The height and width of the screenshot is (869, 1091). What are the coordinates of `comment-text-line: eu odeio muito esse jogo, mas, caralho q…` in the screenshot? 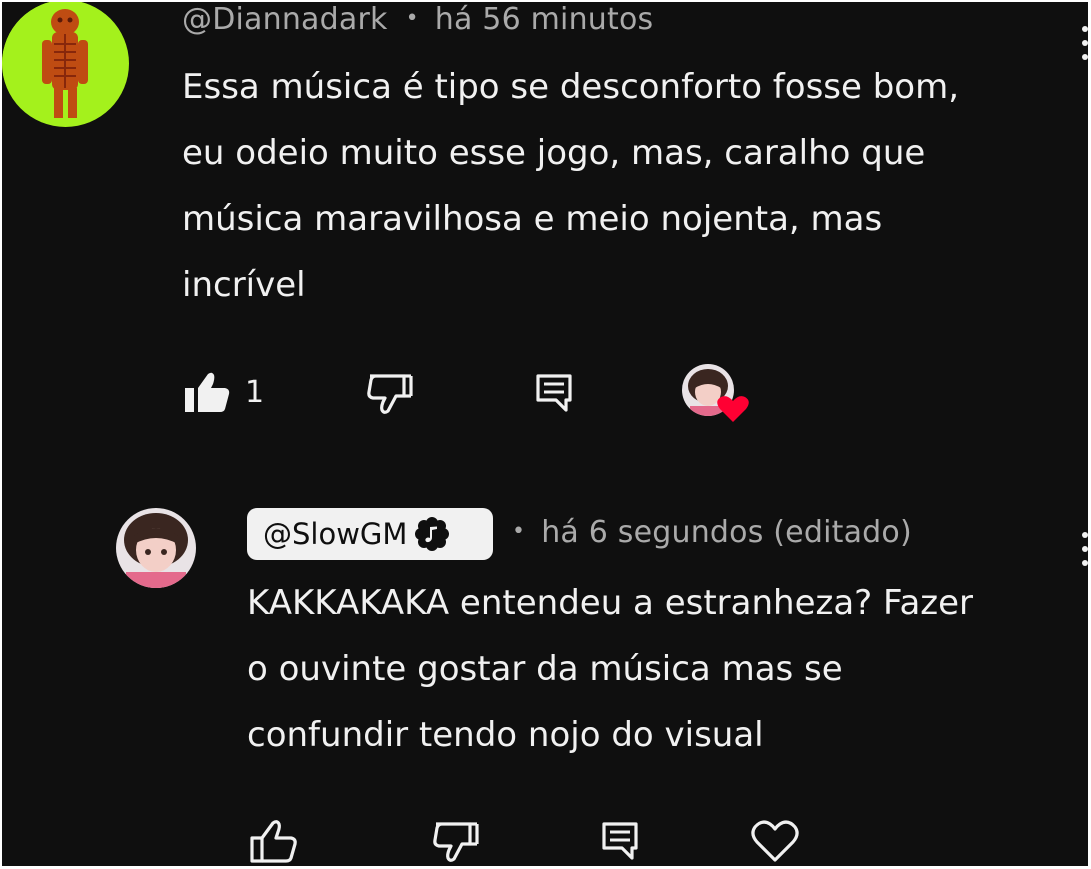 It's located at (554, 153).